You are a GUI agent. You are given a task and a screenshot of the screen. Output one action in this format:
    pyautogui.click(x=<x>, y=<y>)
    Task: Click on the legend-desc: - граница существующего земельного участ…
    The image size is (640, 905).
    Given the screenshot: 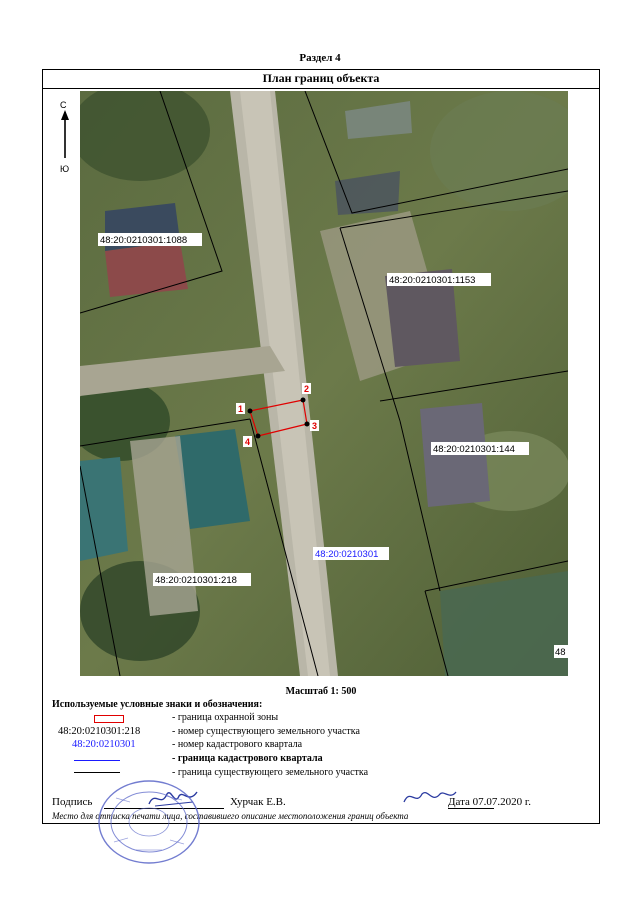 What is the action you would take?
    pyautogui.click(x=270, y=772)
    